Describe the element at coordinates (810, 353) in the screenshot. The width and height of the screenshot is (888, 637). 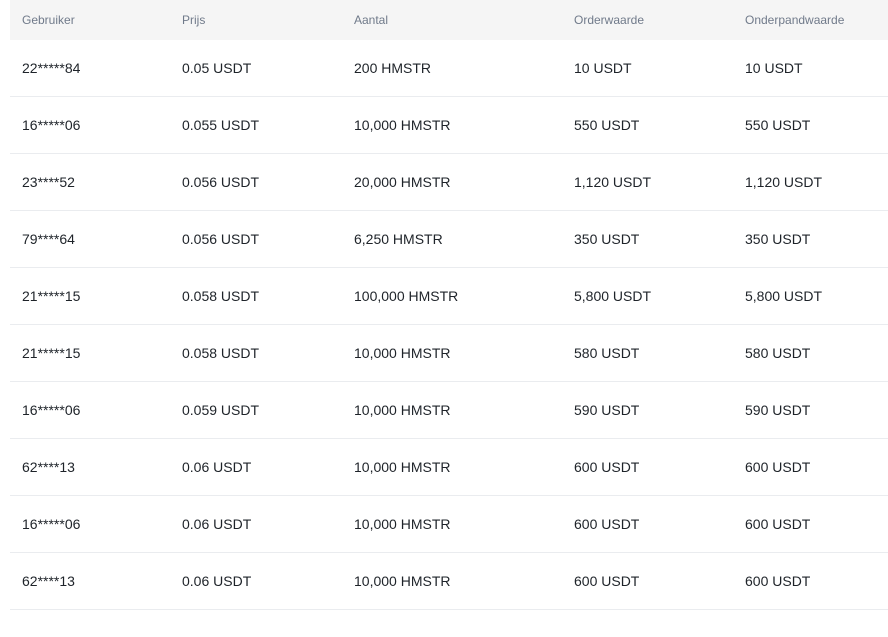
I see `cell-onderpandwaarde: 580 USDT` at that location.